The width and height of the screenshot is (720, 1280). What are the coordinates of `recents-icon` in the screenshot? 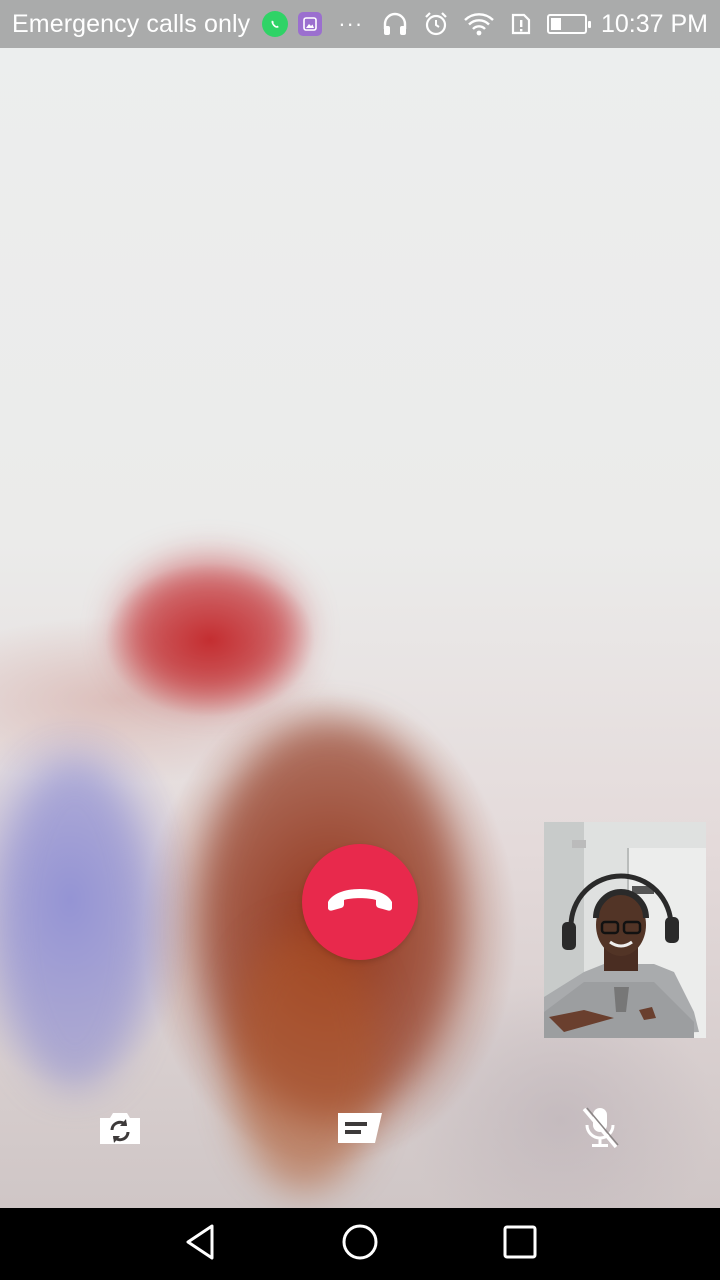 It's located at (520, 1244).